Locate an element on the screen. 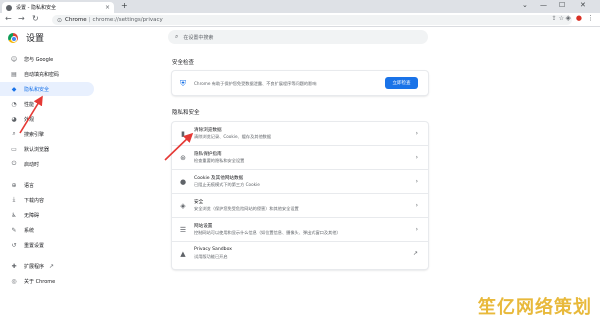  shield-check-icon: ⛨ is located at coordinates (183, 83).